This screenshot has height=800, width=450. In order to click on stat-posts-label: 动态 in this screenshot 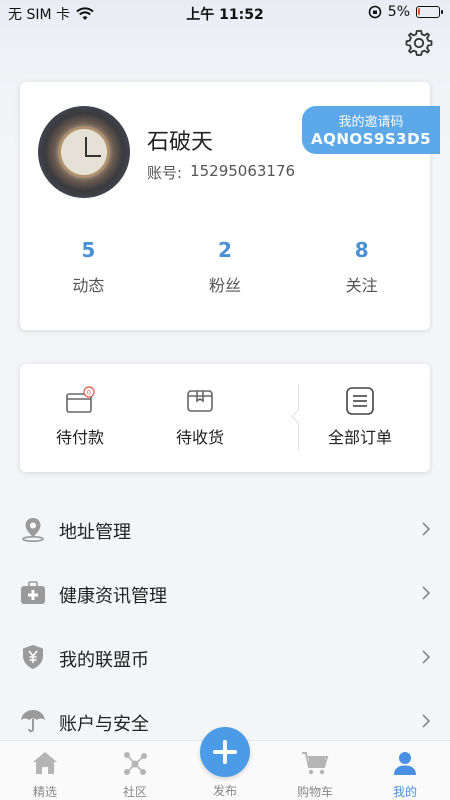, I will do `click(88, 285)`.